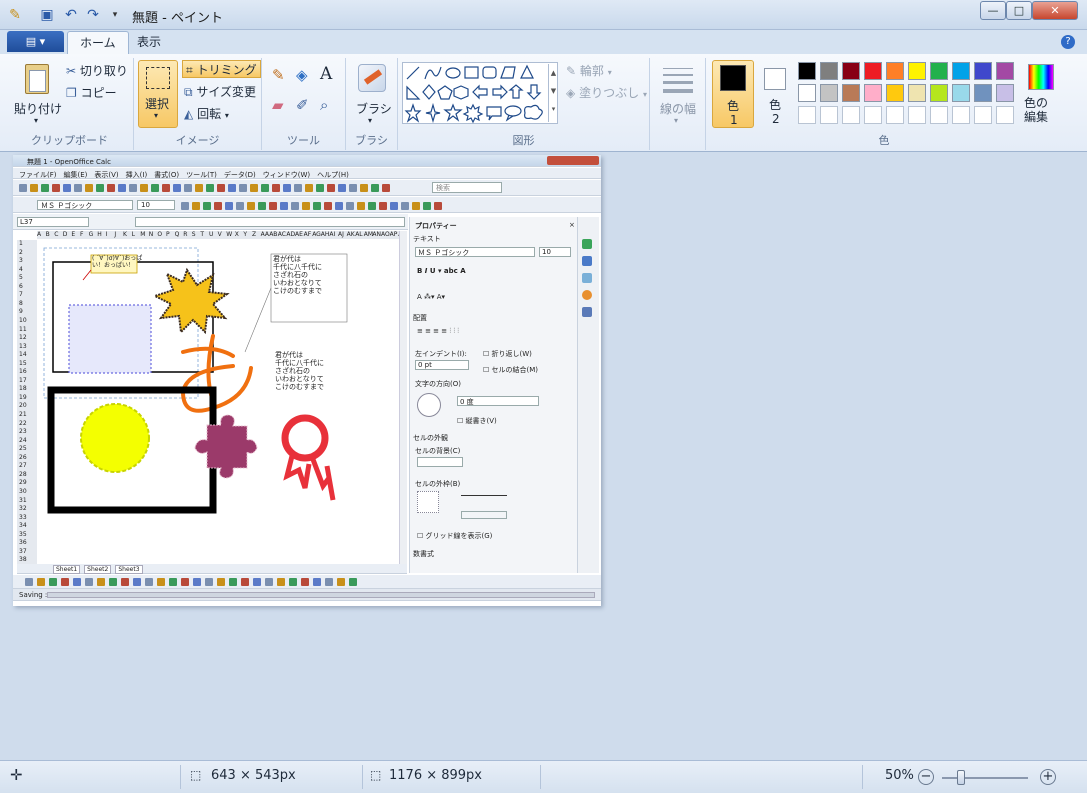  I want to click on sidebar-cell-section: セルの外観, so click(430, 438).